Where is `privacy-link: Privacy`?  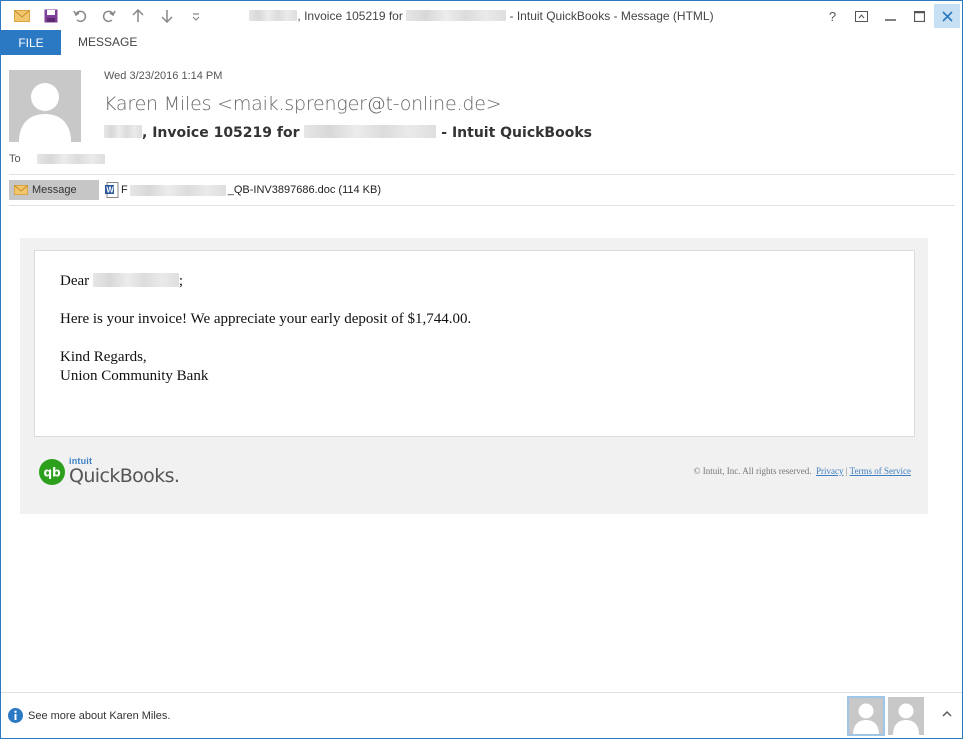 privacy-link: Privacy is located at coordinates (830, 471).